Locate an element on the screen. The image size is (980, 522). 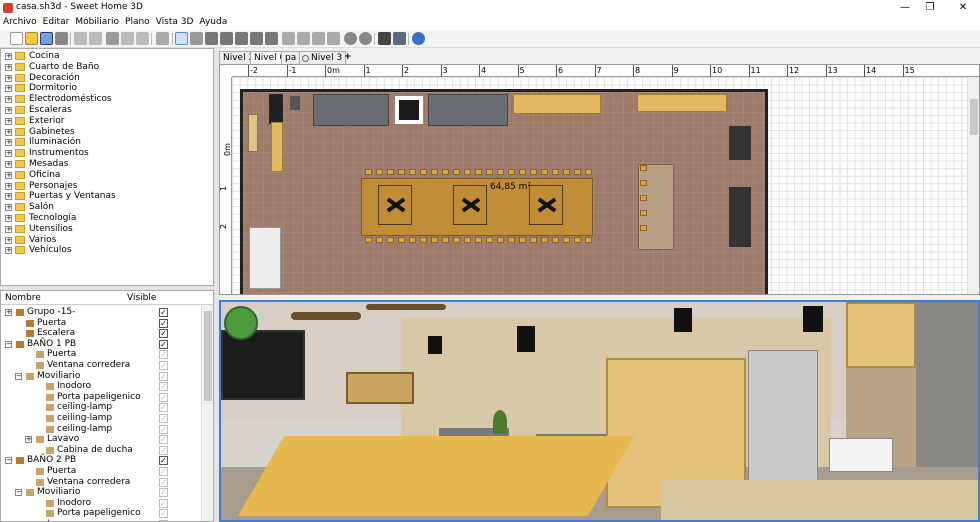
column-visible-header: Visible is located at coordinates (141, 298).